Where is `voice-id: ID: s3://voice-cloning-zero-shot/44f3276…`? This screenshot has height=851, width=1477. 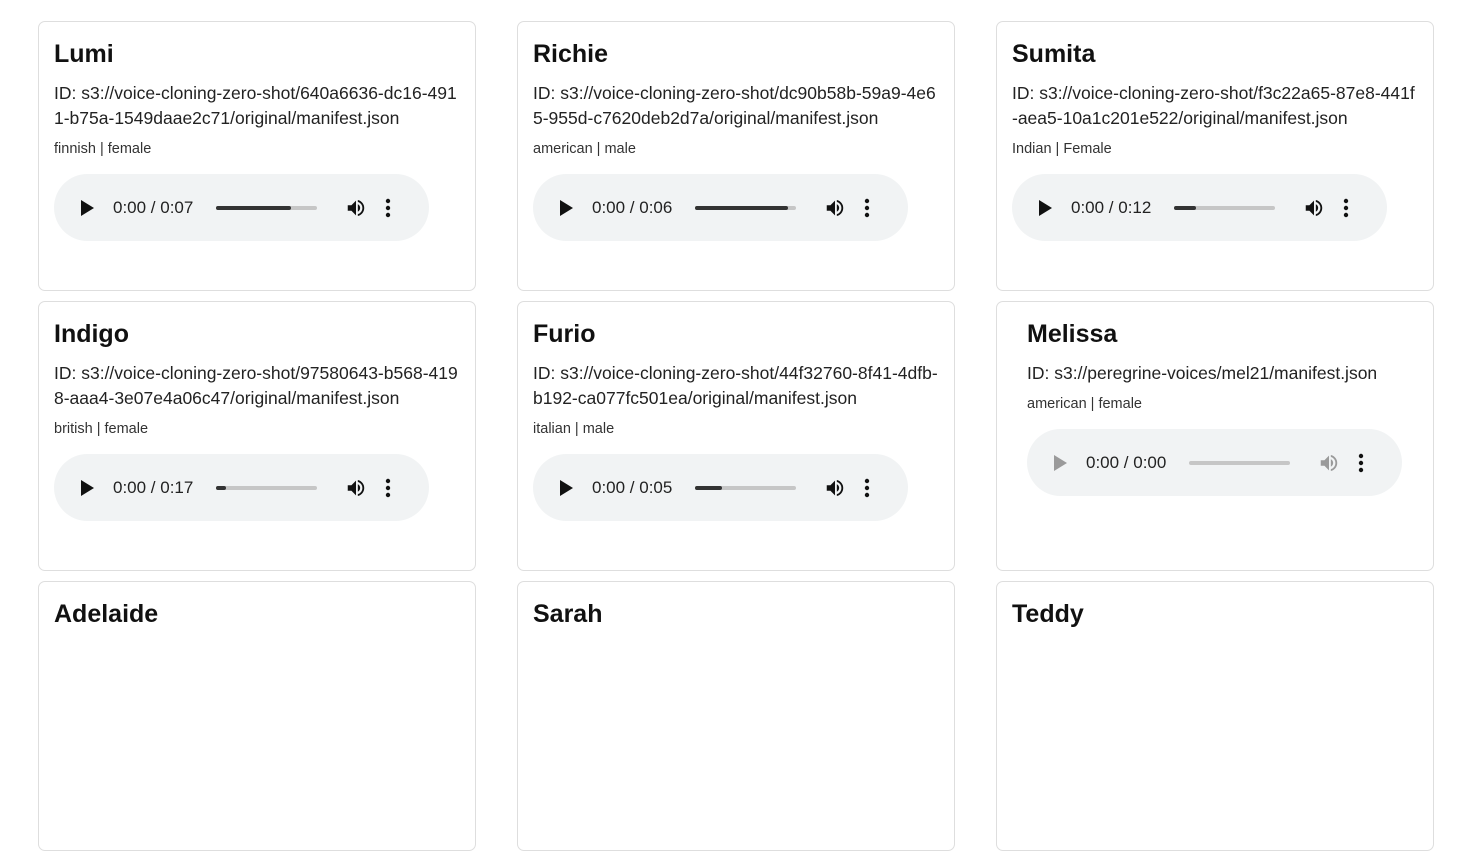 voice-id: ID: s3://voice-cloning-zero-shot/44f3276… is located at coordinates (735, 385).